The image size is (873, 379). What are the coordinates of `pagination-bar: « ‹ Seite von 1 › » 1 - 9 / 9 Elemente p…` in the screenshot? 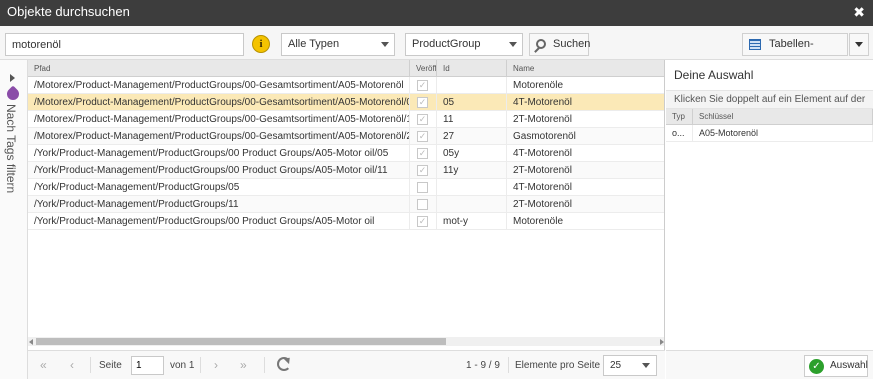 It's located at (346, 364).